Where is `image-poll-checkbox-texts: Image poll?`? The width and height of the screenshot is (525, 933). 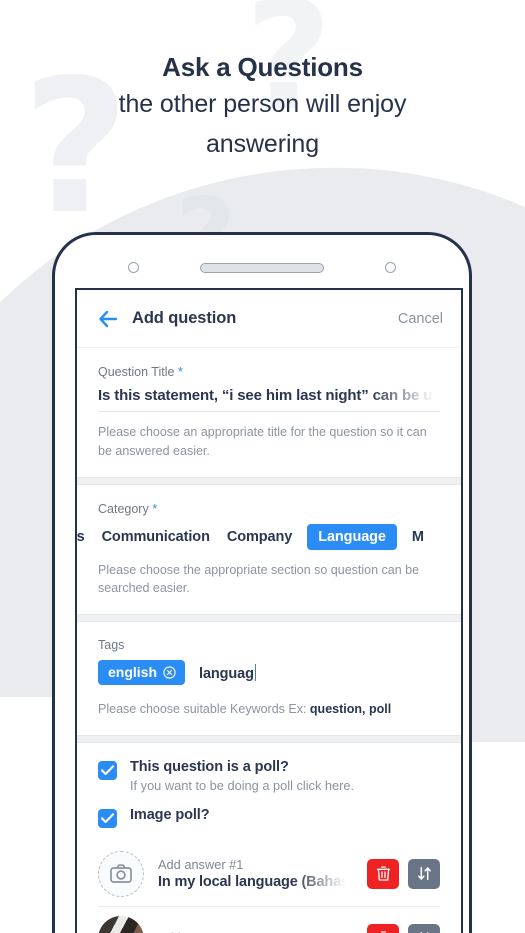
image-poll-checkbox-texts: Image poll? is located at coordinates (170, 814).